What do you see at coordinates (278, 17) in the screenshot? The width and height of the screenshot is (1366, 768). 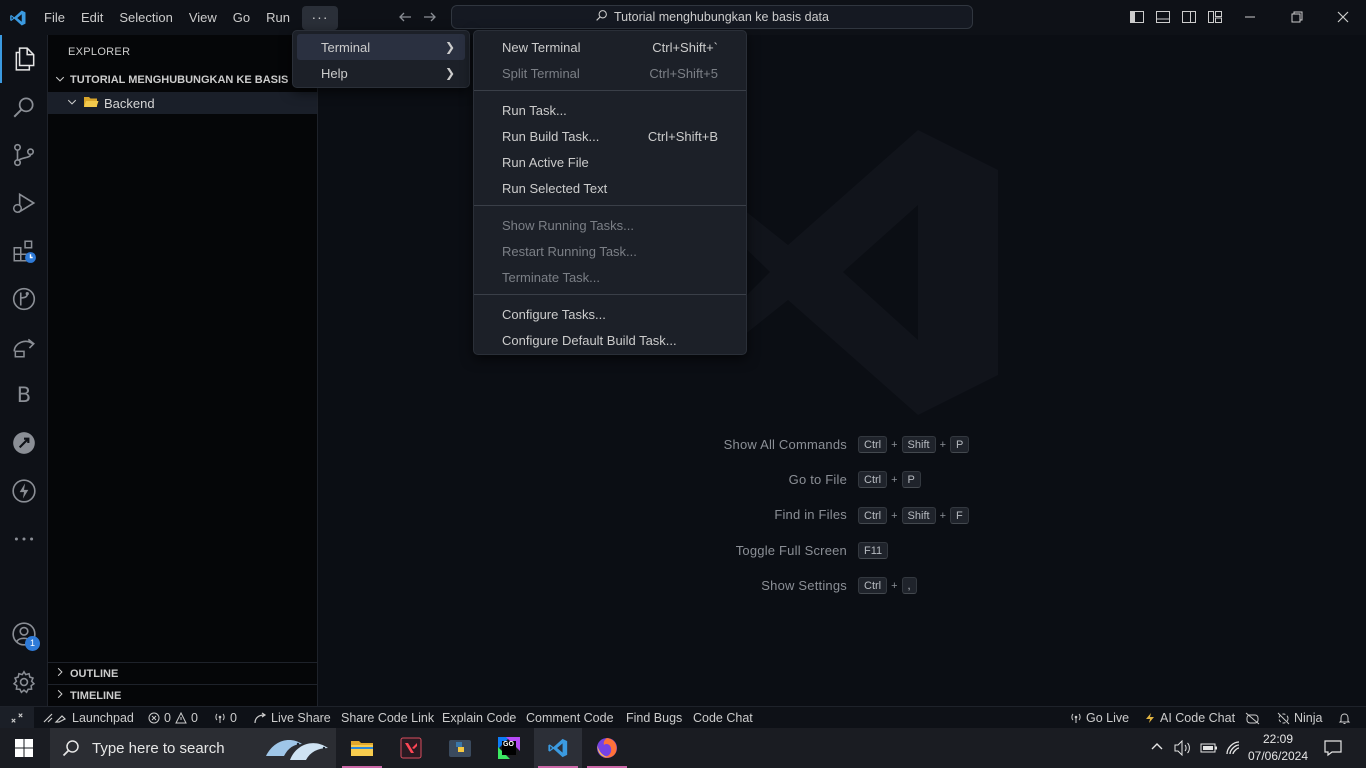 I see `menu-run: Run` at bounding box center [278, 17].